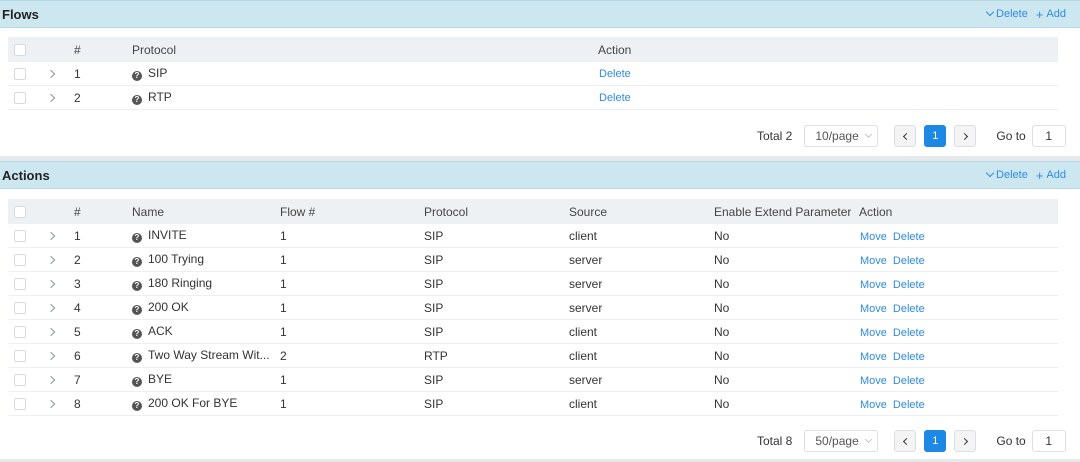  Describe the element at coordinates (26, 175) in the screenshot. I see `actions-title: Actions` at that location.